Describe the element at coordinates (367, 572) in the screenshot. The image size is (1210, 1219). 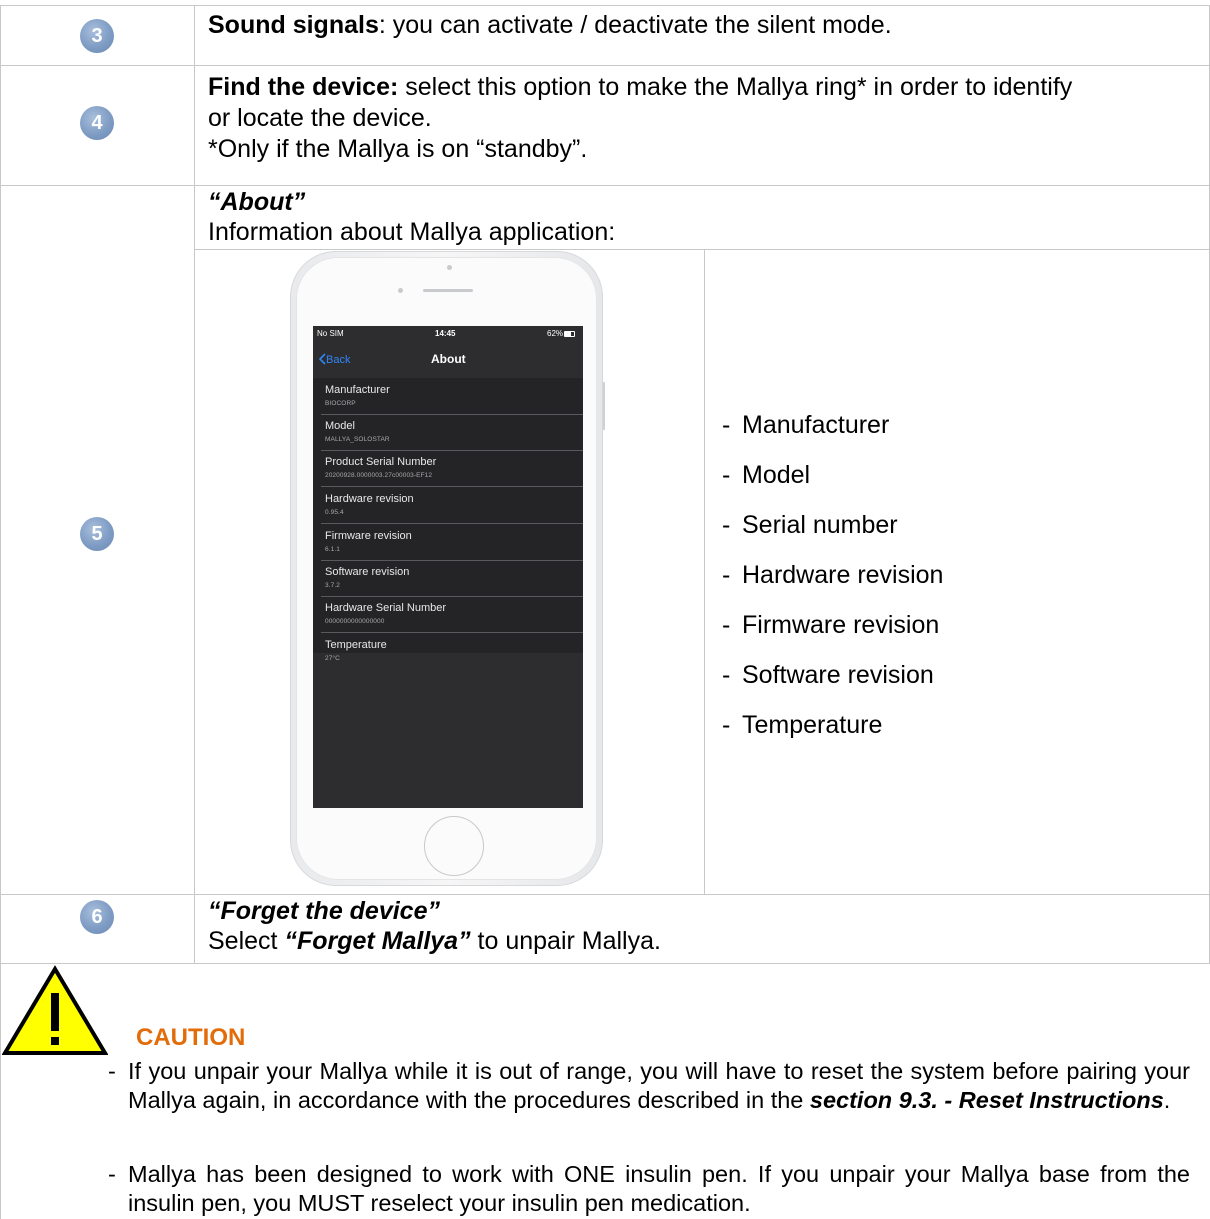
I see `item-label: Software revision` at that location.